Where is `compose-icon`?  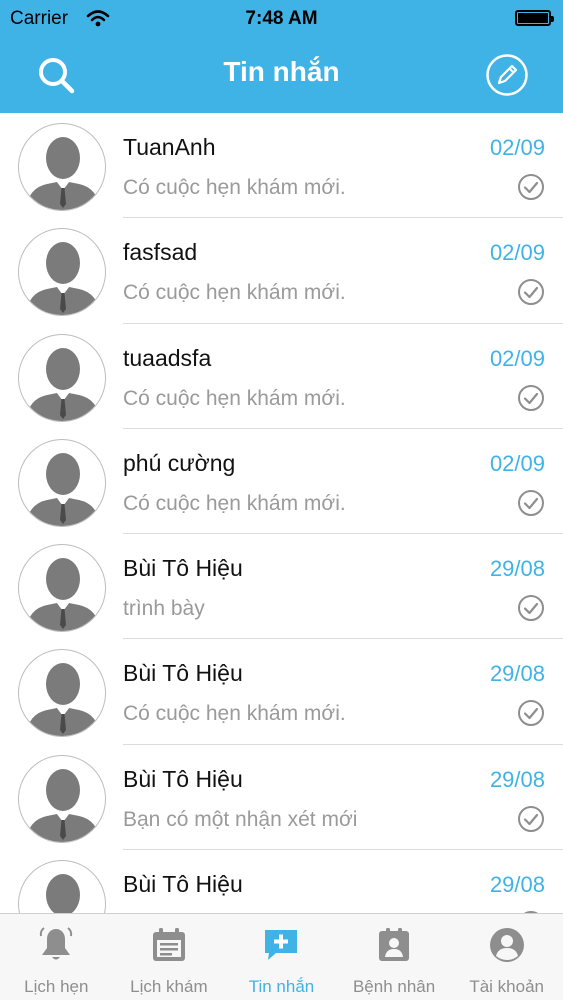 compose-icon is located at coordinates (507, 75).